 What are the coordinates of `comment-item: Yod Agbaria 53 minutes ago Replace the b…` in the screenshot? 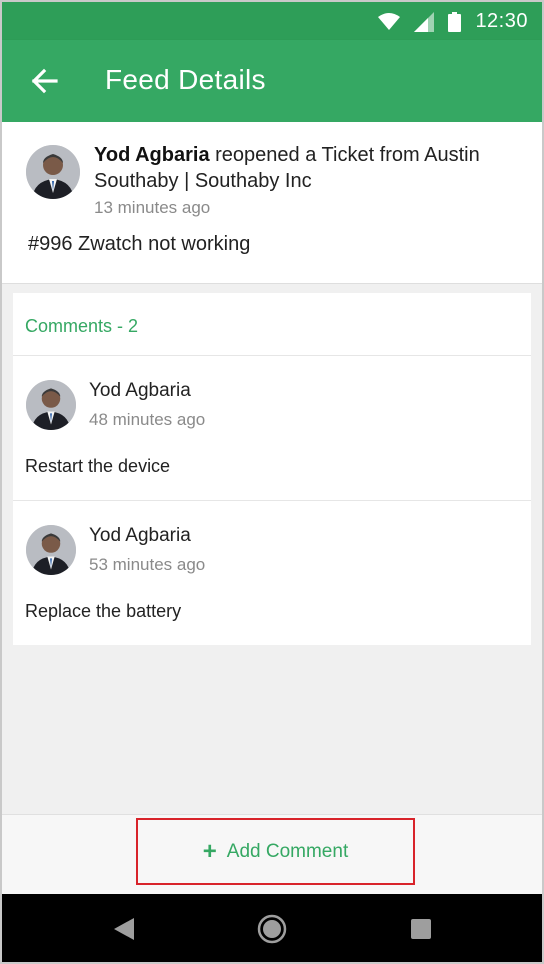 It's located at (272, 573).